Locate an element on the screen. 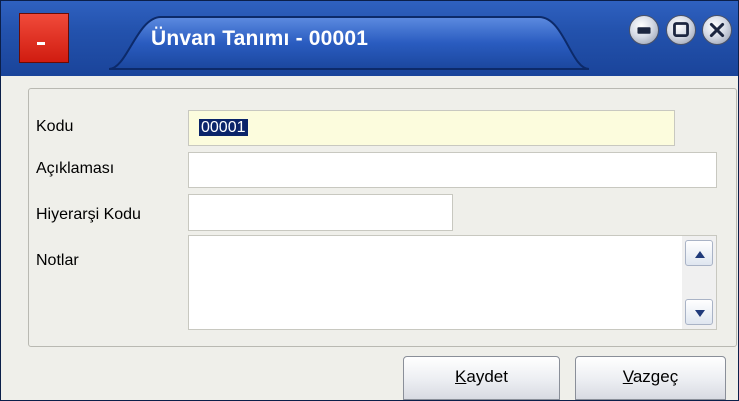 Image resolution: width=739 pixels, height=401 pixels. scroll-up-button is located at coordinates (699, 253).